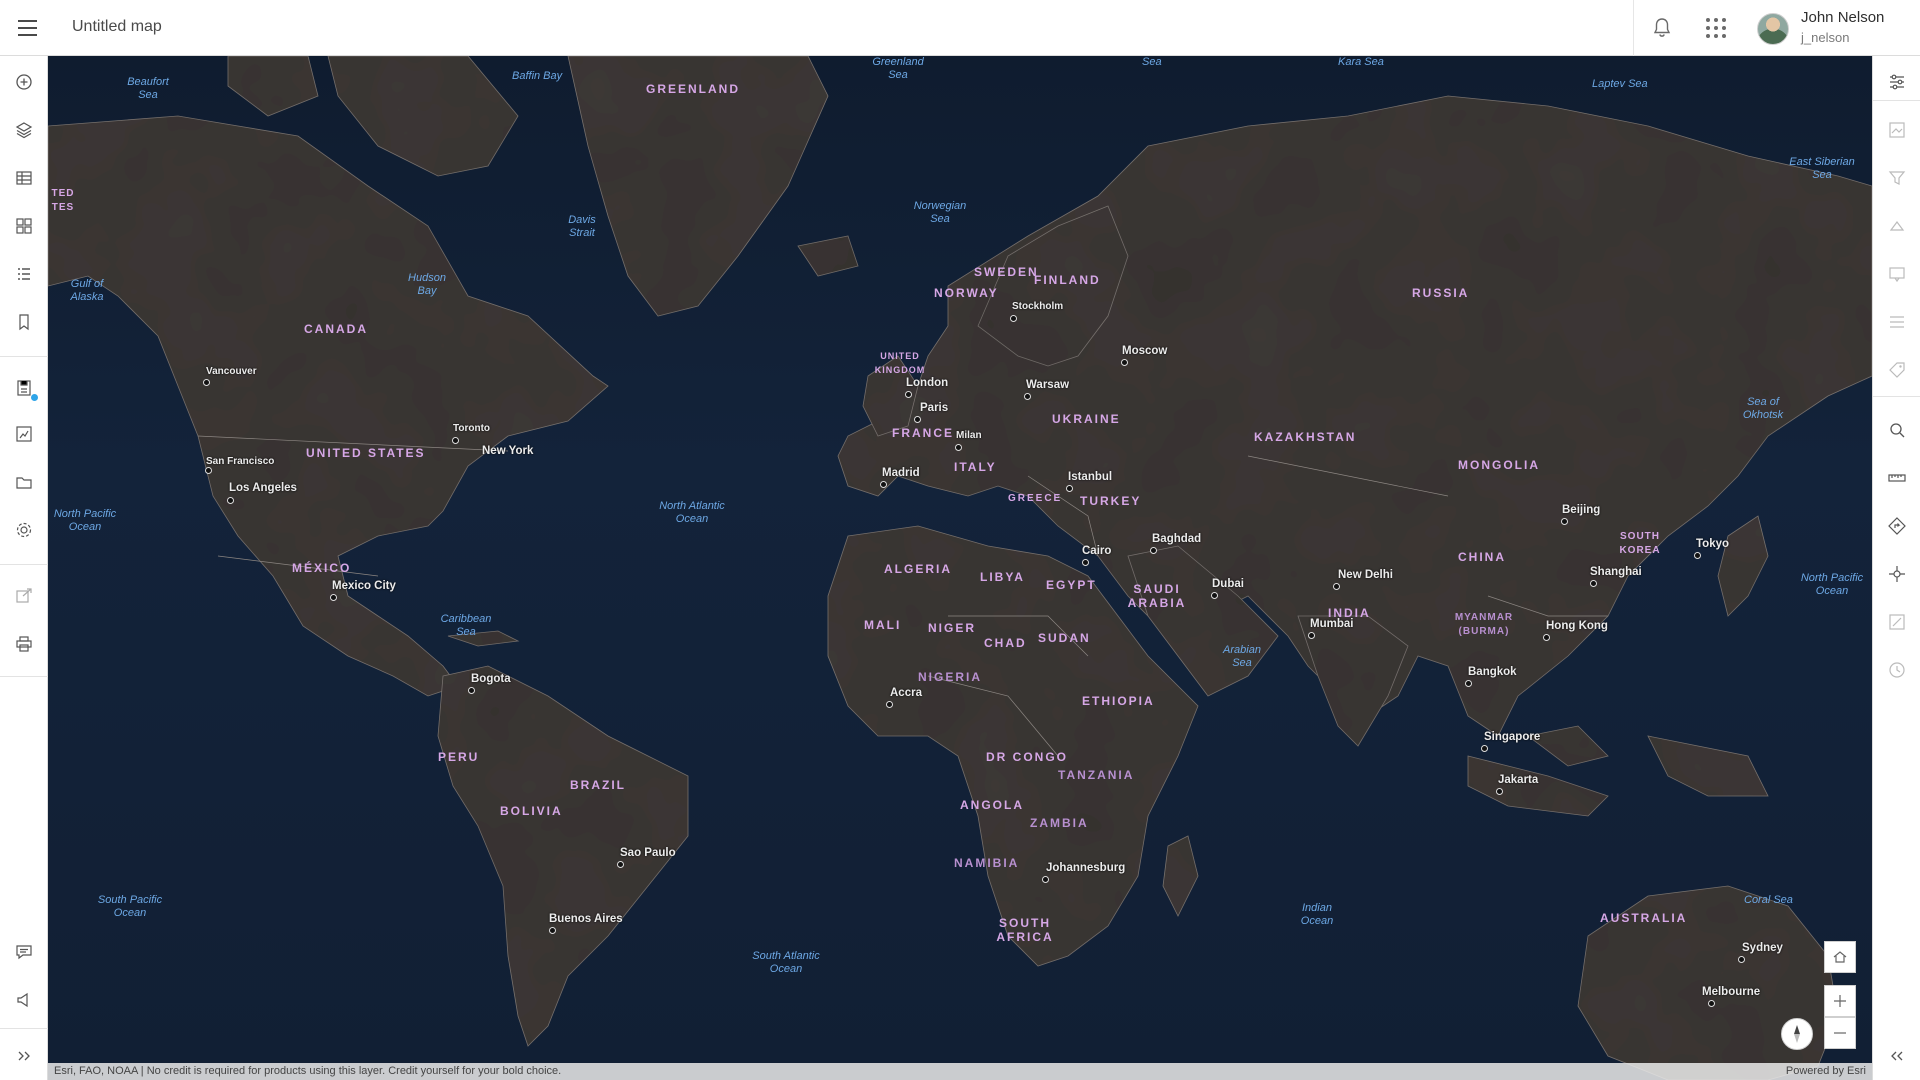  I want to click on measure-icon, so click(1897, 478).